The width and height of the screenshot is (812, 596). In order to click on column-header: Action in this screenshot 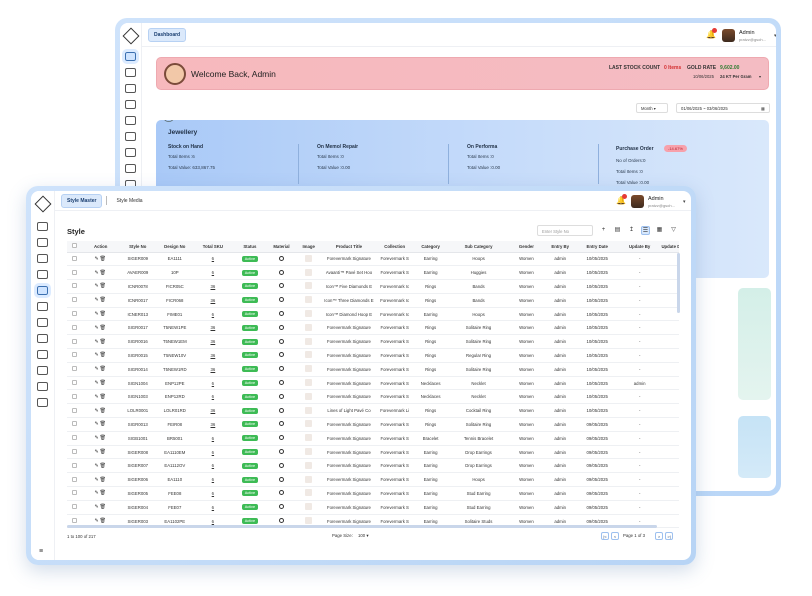, I will do `click(101, 247)`.